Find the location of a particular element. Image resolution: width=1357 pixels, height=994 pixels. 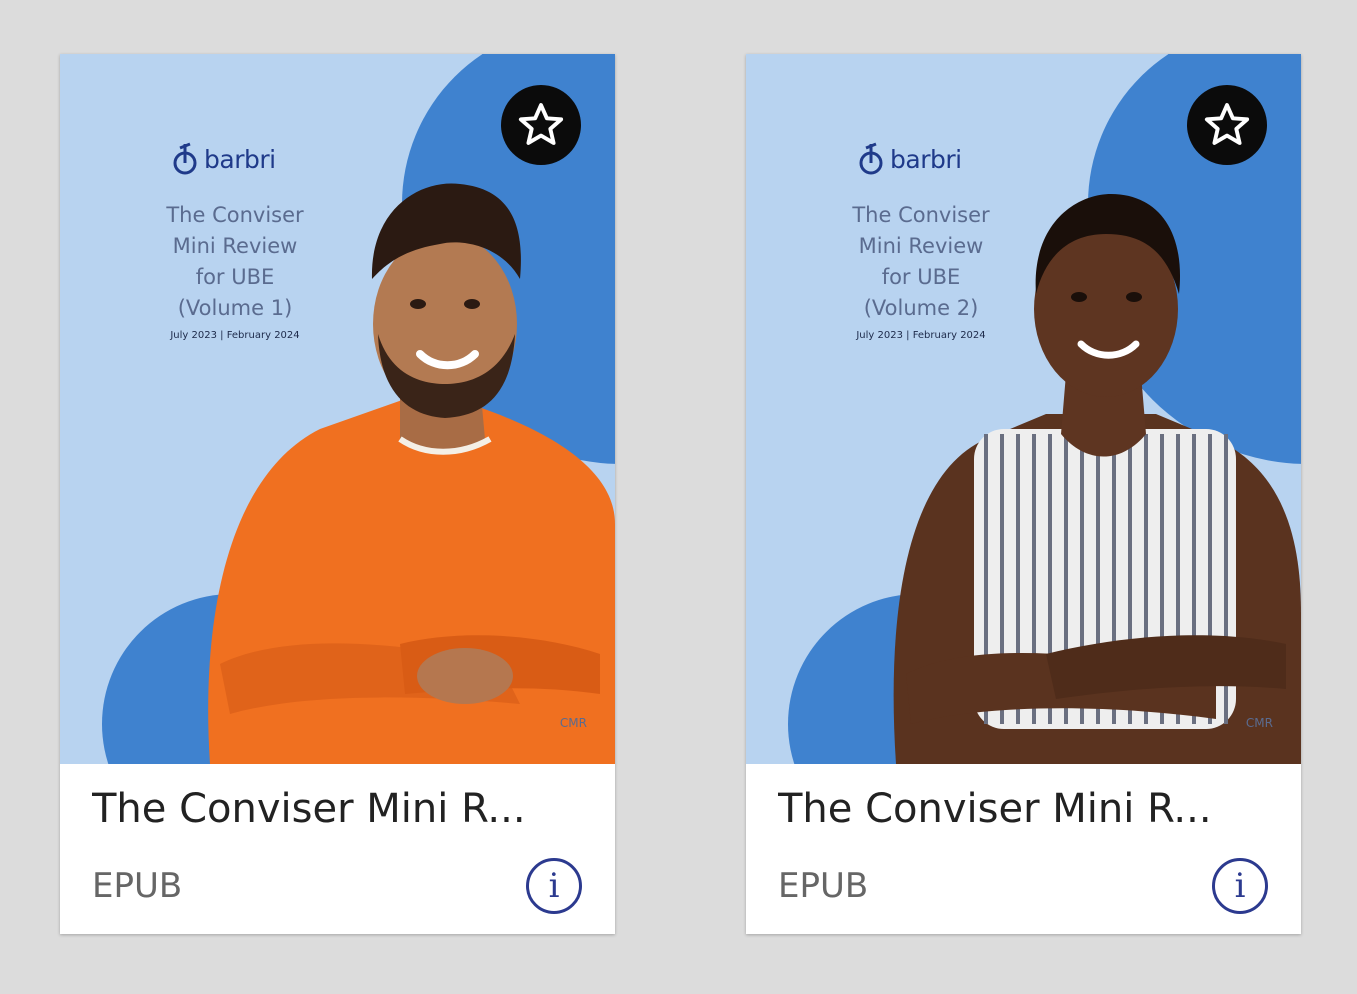

cover-title-line: (Volume 2) is located at coordinates (921, 308).